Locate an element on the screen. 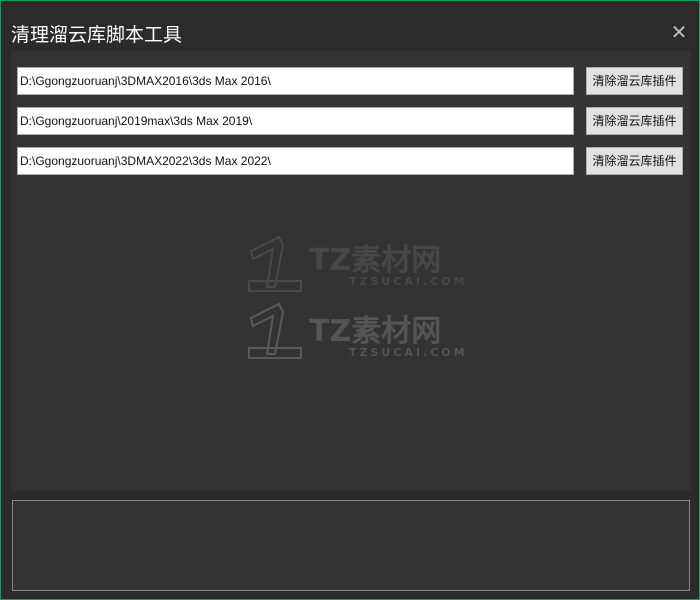  log-output-area is located at coordinates (351, 545).